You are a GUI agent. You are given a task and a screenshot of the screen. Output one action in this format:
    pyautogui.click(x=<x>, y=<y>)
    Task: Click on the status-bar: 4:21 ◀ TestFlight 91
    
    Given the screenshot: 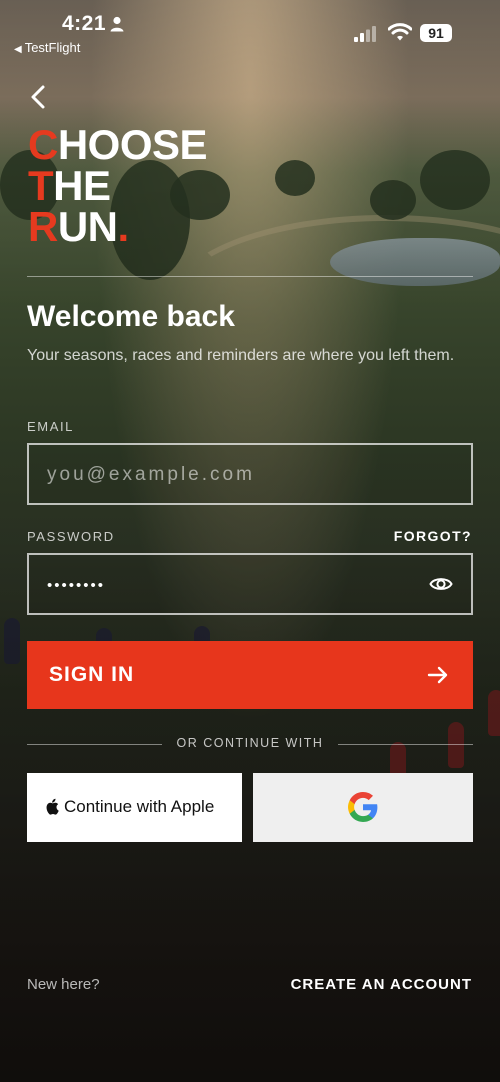 What is the action you would take?
    pyautogui.click(x=250, y=30)
    